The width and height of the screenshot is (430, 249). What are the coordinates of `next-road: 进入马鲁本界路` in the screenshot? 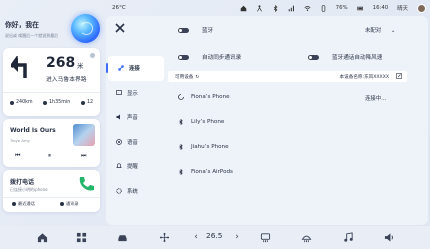 It's located at (66, 80).